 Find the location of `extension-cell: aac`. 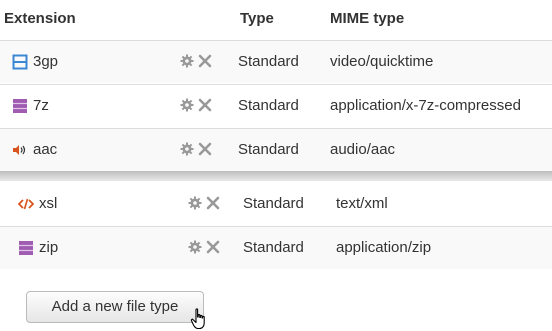

extension-cell: aac is located at coordinates (34, 149).